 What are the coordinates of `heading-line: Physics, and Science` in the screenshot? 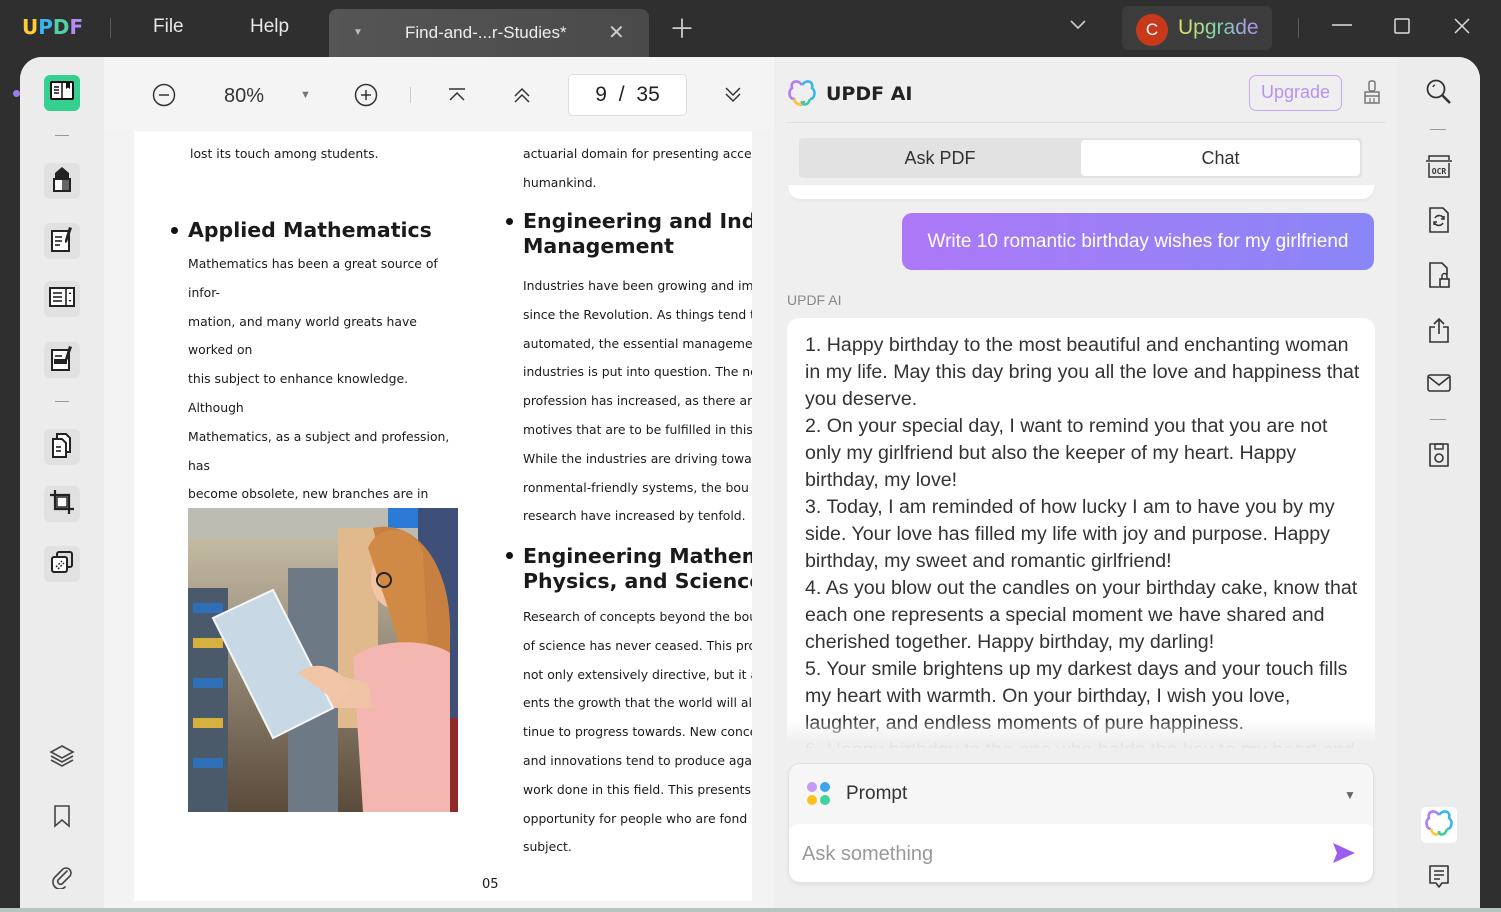 It's located at (637, 581).